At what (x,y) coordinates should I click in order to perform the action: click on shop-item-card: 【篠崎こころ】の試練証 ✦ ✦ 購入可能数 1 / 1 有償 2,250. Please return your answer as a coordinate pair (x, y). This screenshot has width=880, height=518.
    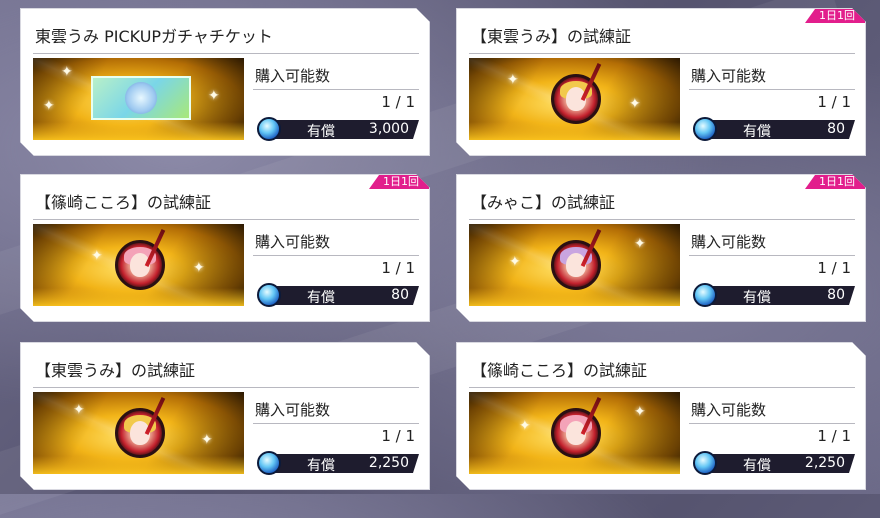
    Looking at the image, I should click on (661, 416).